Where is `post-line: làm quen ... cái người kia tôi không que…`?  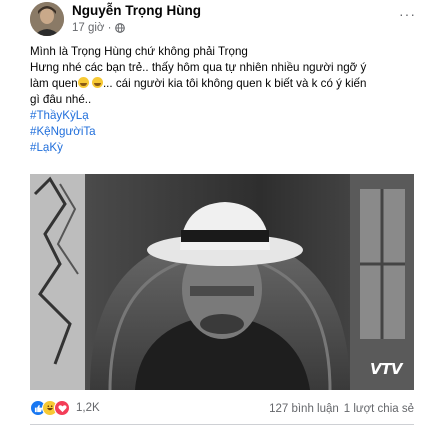
post-line: làm quen ... cái người kia tôi không que… is located at coordinates (226, 84).